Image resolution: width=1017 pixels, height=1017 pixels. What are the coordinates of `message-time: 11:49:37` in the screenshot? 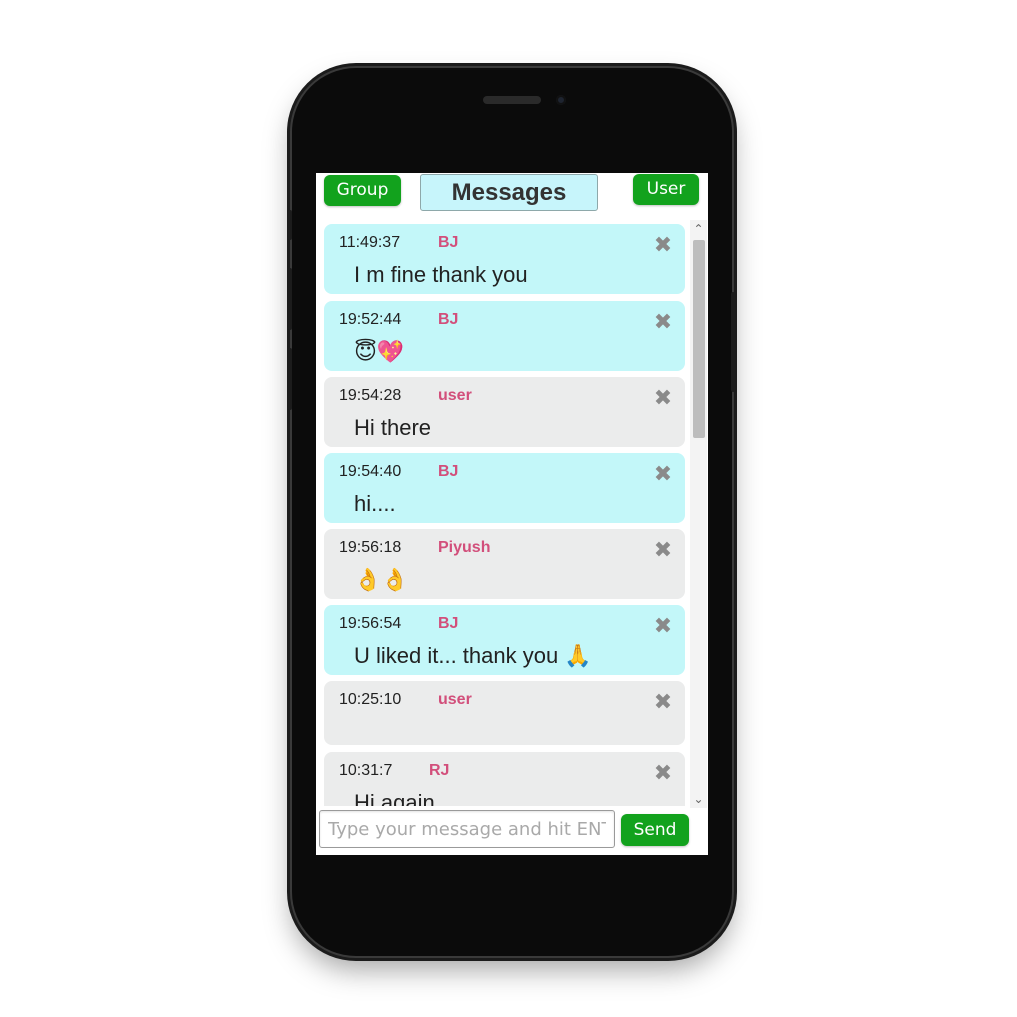 It's located at (370, 242).